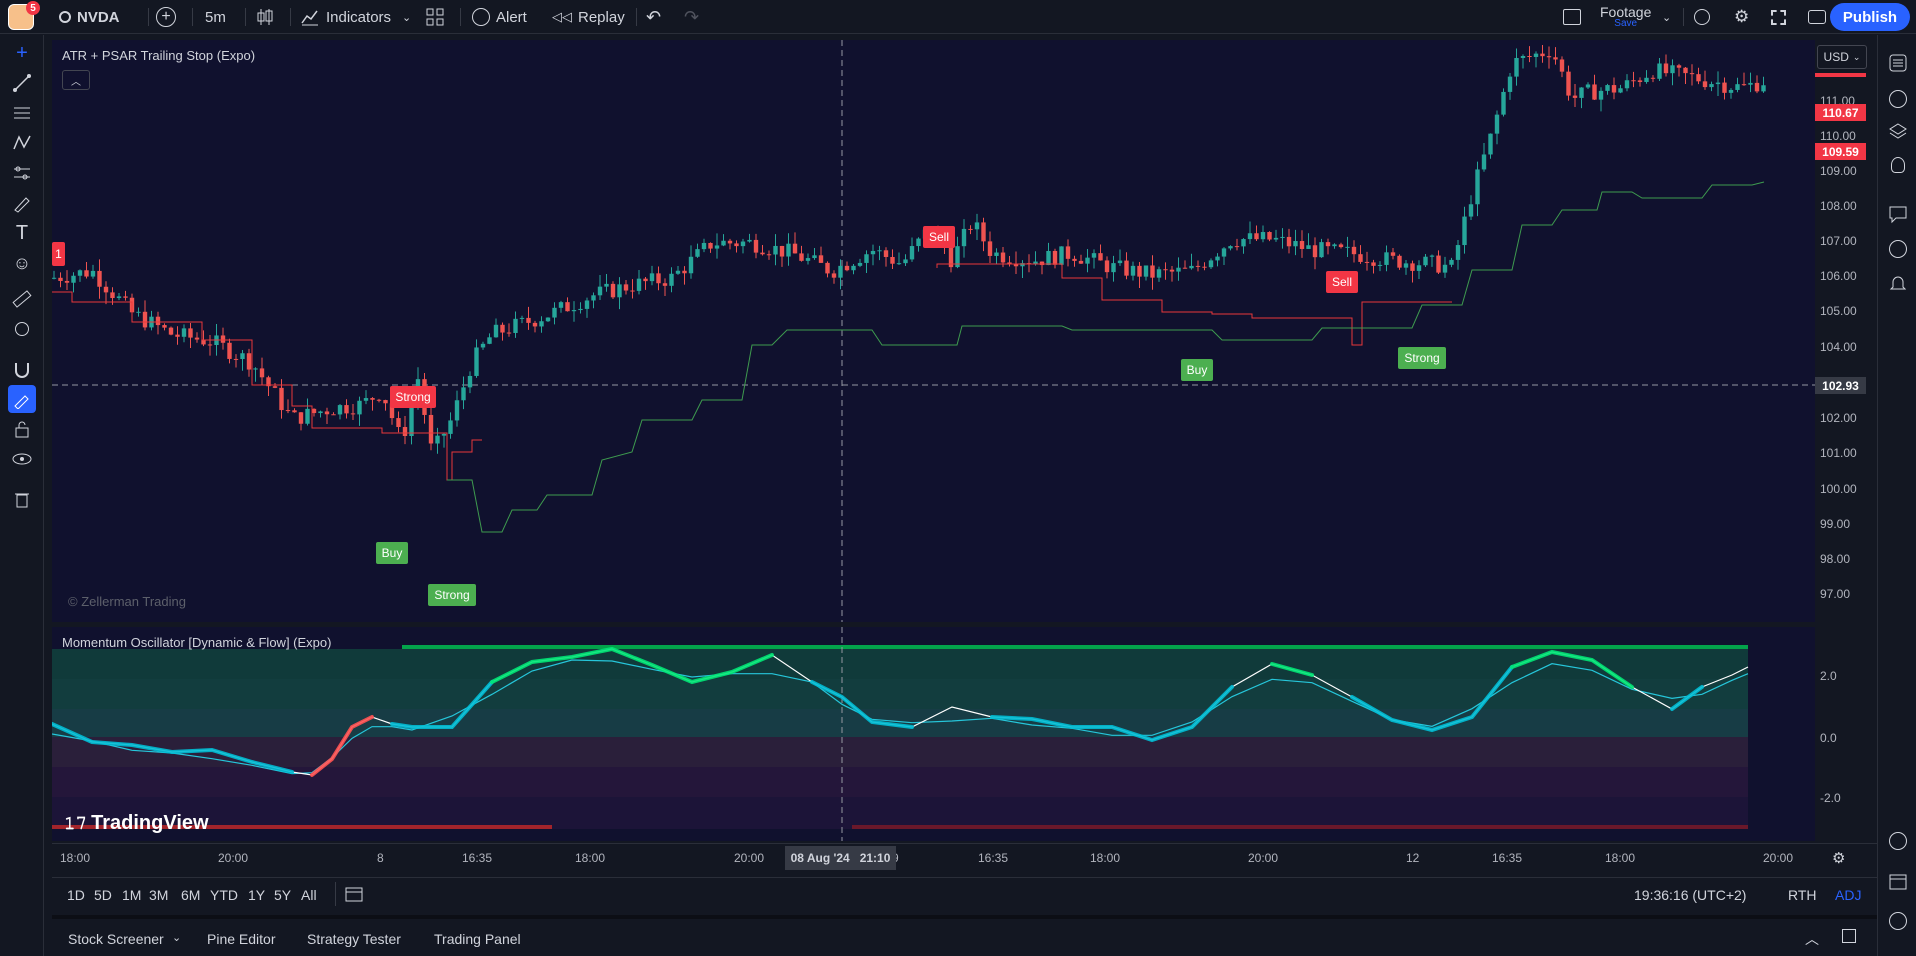 The height and width of the screenshot is (956, 1916). I want to click on fullscreen-toggle-icon, so click(1572, 17).